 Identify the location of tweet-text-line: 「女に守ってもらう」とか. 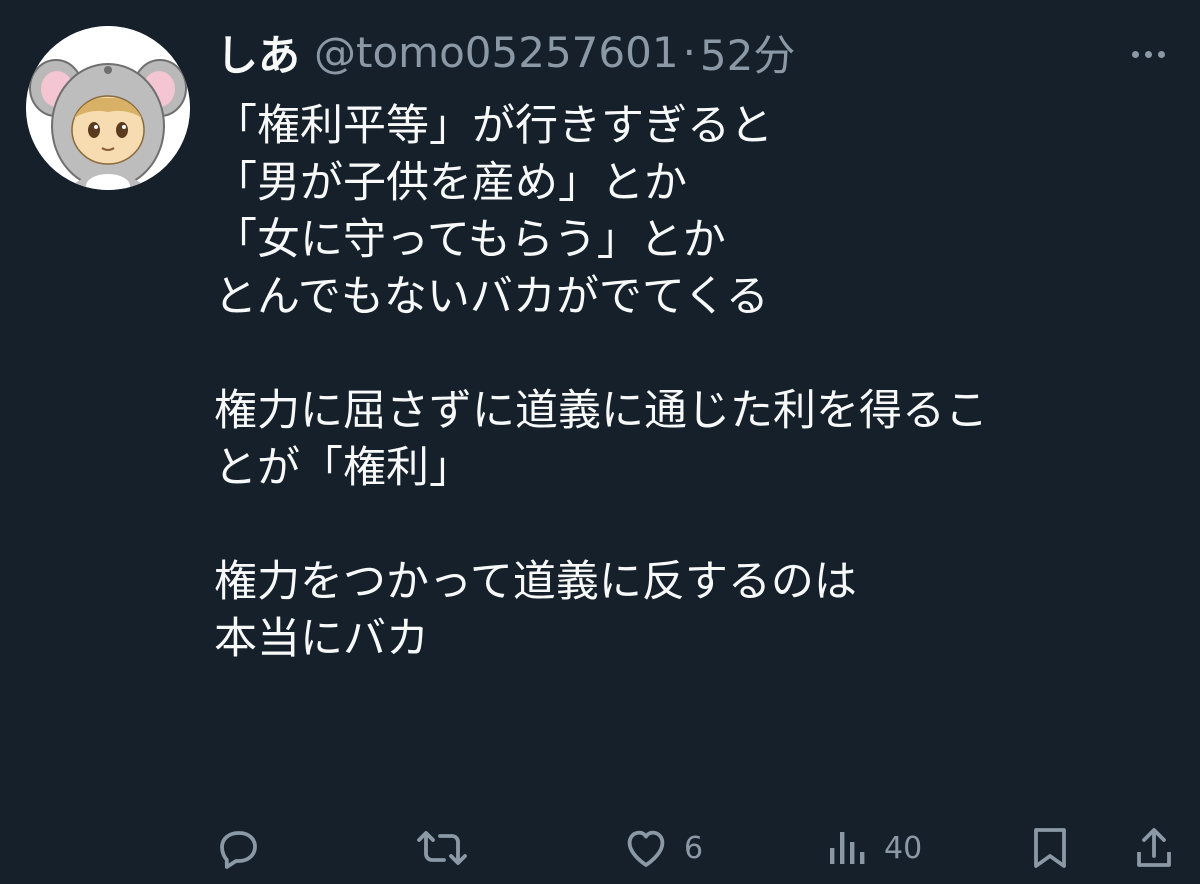
(470, 240).